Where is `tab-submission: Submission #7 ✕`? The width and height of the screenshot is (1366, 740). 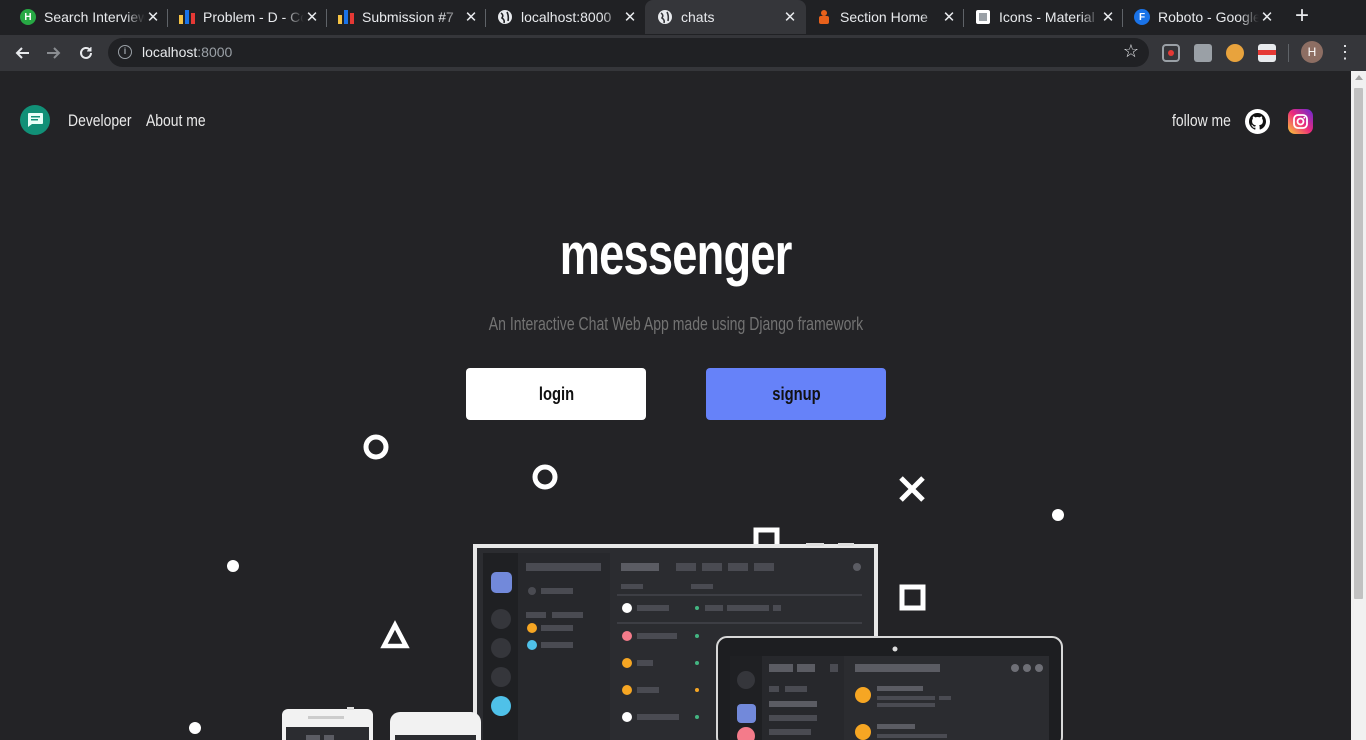 tab-submission: Submission #7 ✕ is located at coordinates (406, 17).